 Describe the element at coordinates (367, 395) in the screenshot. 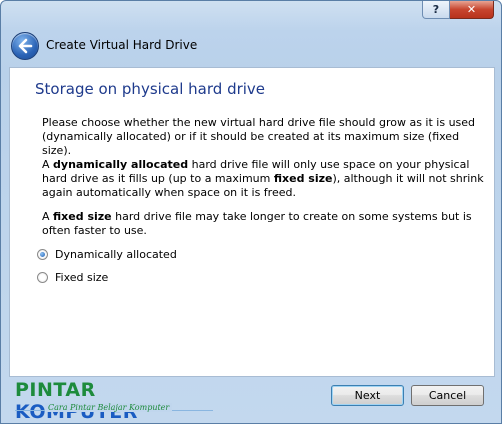

I see `next-button: Next` at that location.